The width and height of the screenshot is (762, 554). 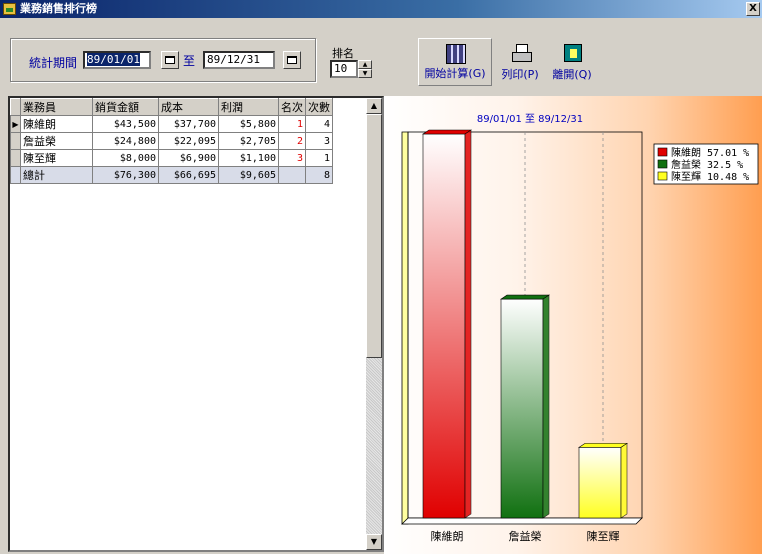 What do you see at coordinates (189, 61) in the screenshot?
I see `to-label: 至` at bounding box center [189, 61].